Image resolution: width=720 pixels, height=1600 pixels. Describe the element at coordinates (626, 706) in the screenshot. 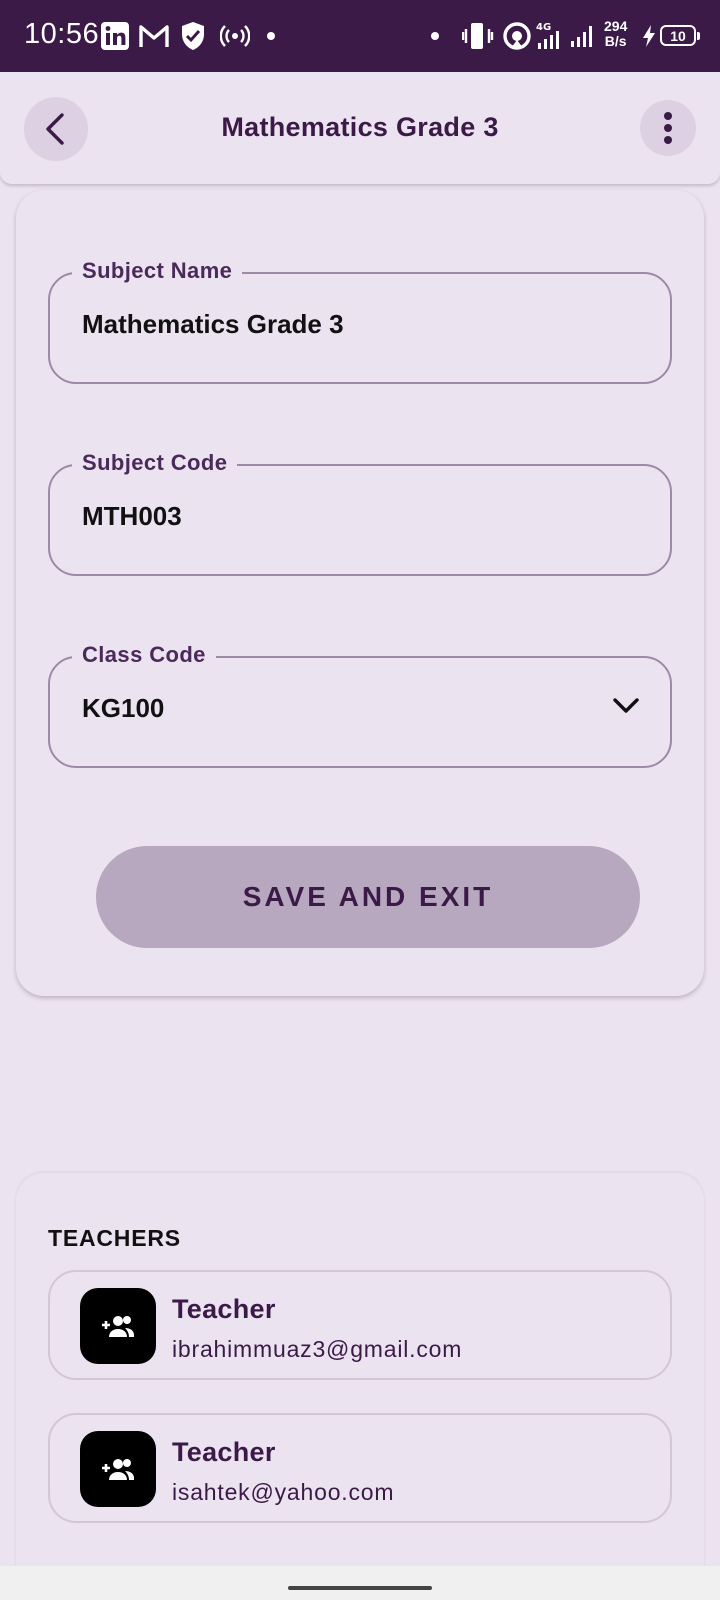

I see `chevron-down-icon` at that location.